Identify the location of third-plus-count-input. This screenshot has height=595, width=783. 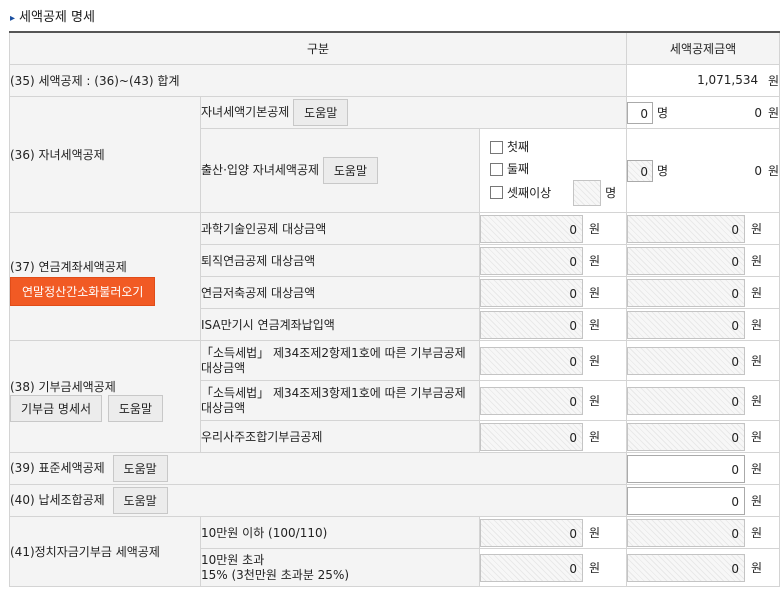
(587, 192).